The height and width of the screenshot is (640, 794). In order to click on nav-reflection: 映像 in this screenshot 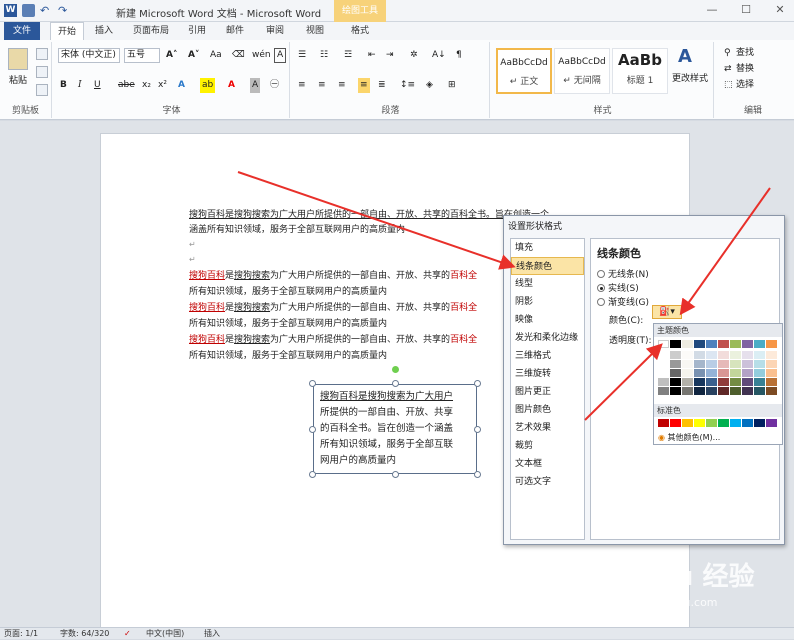, I will do `click(547, 320)`.